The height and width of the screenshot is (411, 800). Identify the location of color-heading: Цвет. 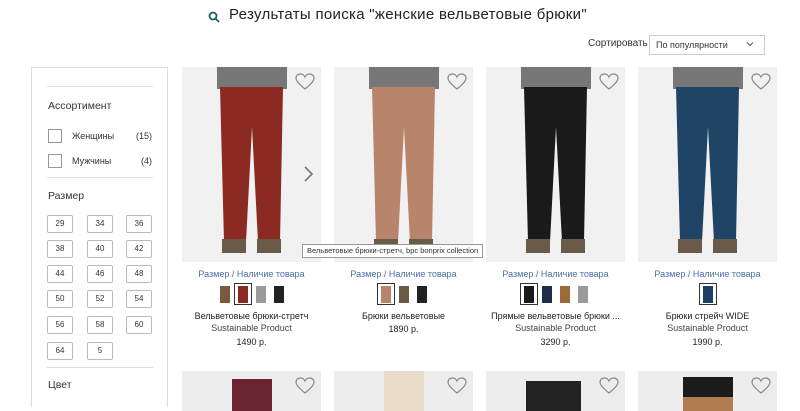
(60, 385).